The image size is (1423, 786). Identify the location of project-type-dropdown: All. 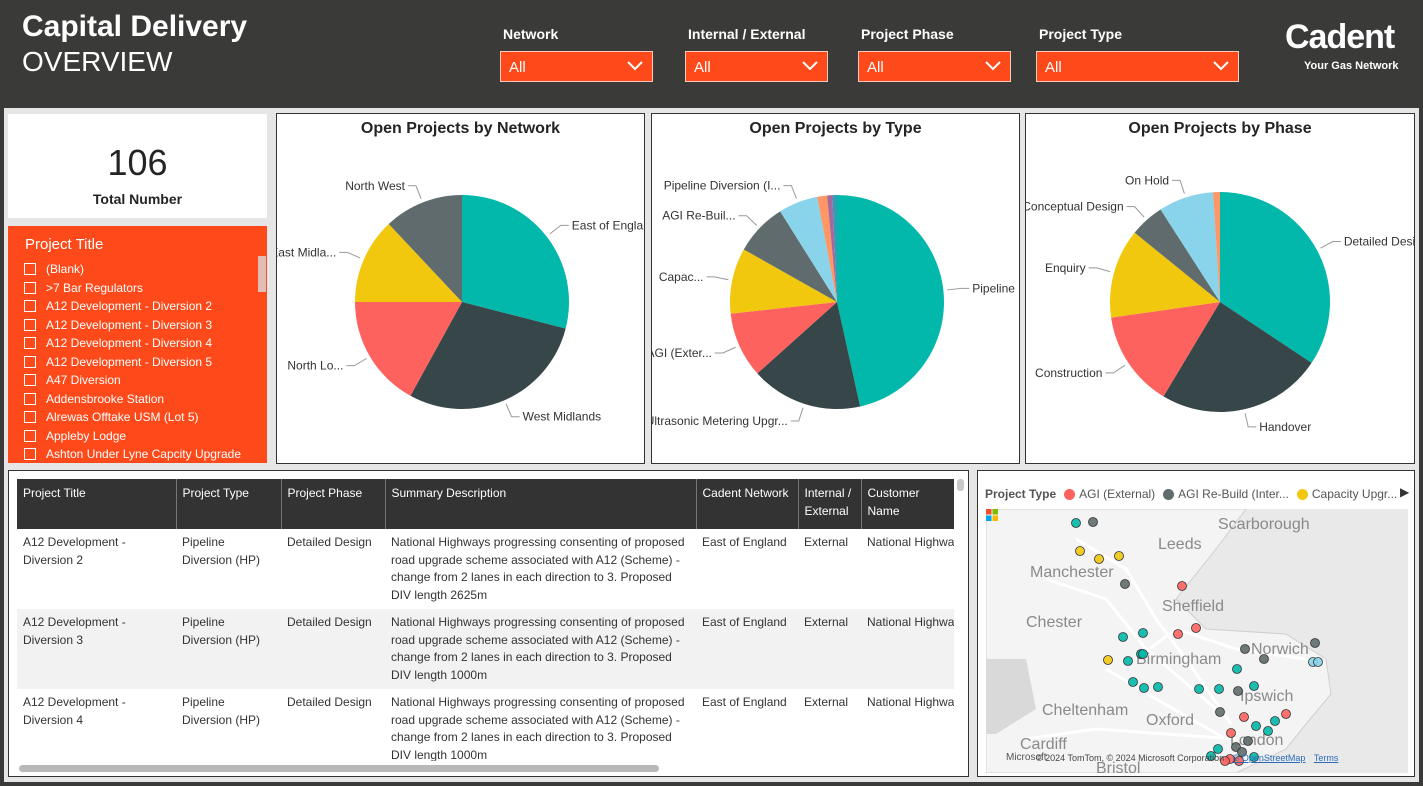
(1137, 66).